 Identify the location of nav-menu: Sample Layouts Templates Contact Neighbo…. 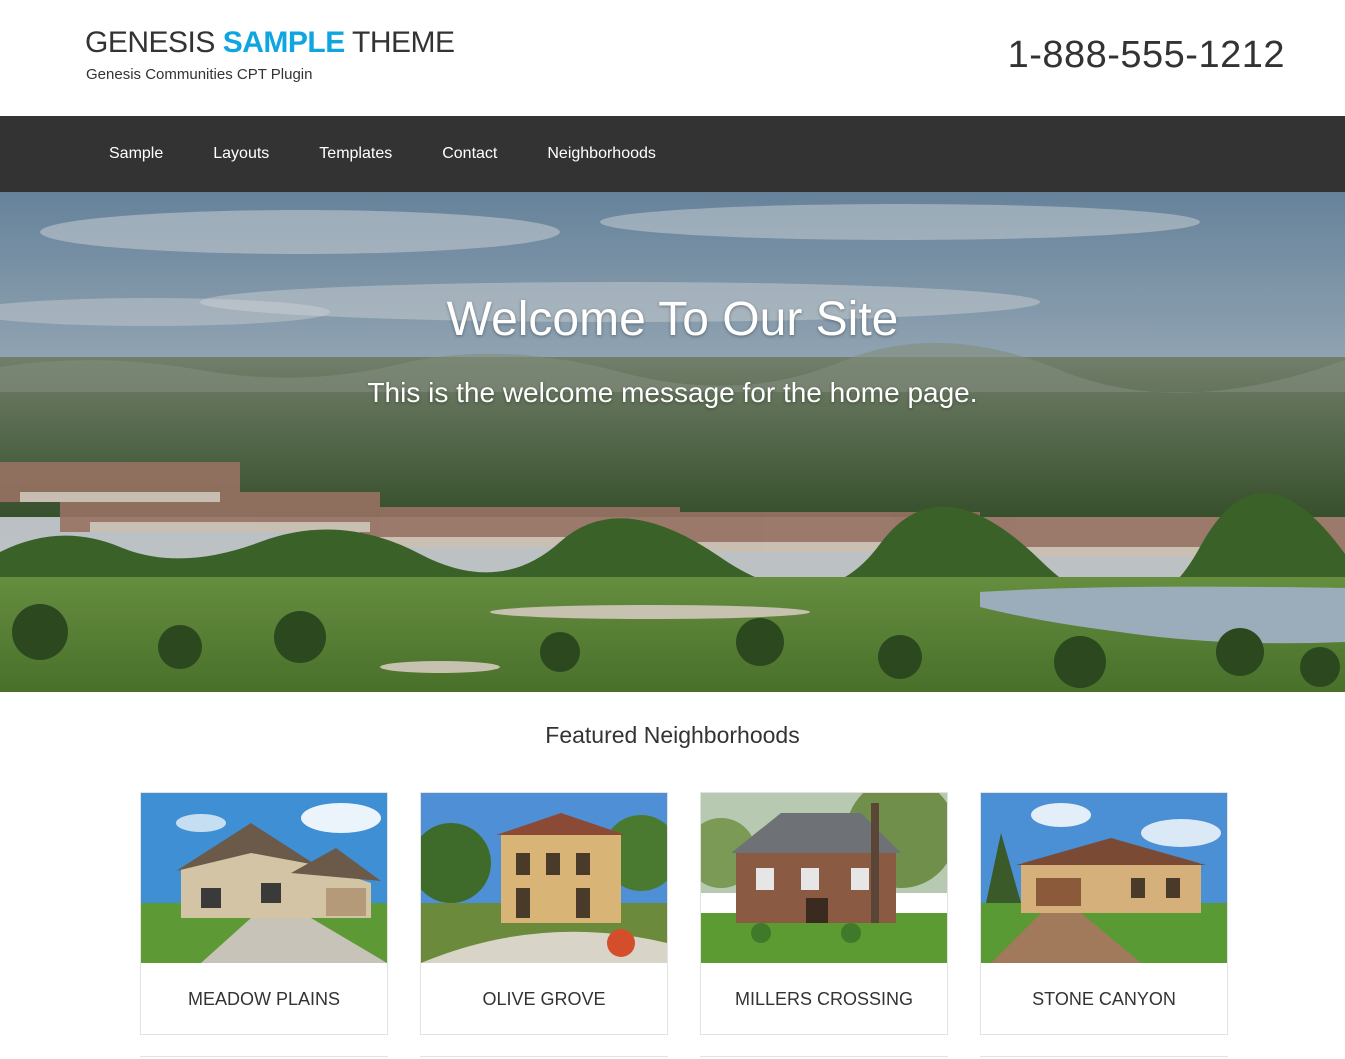
(382, 154).